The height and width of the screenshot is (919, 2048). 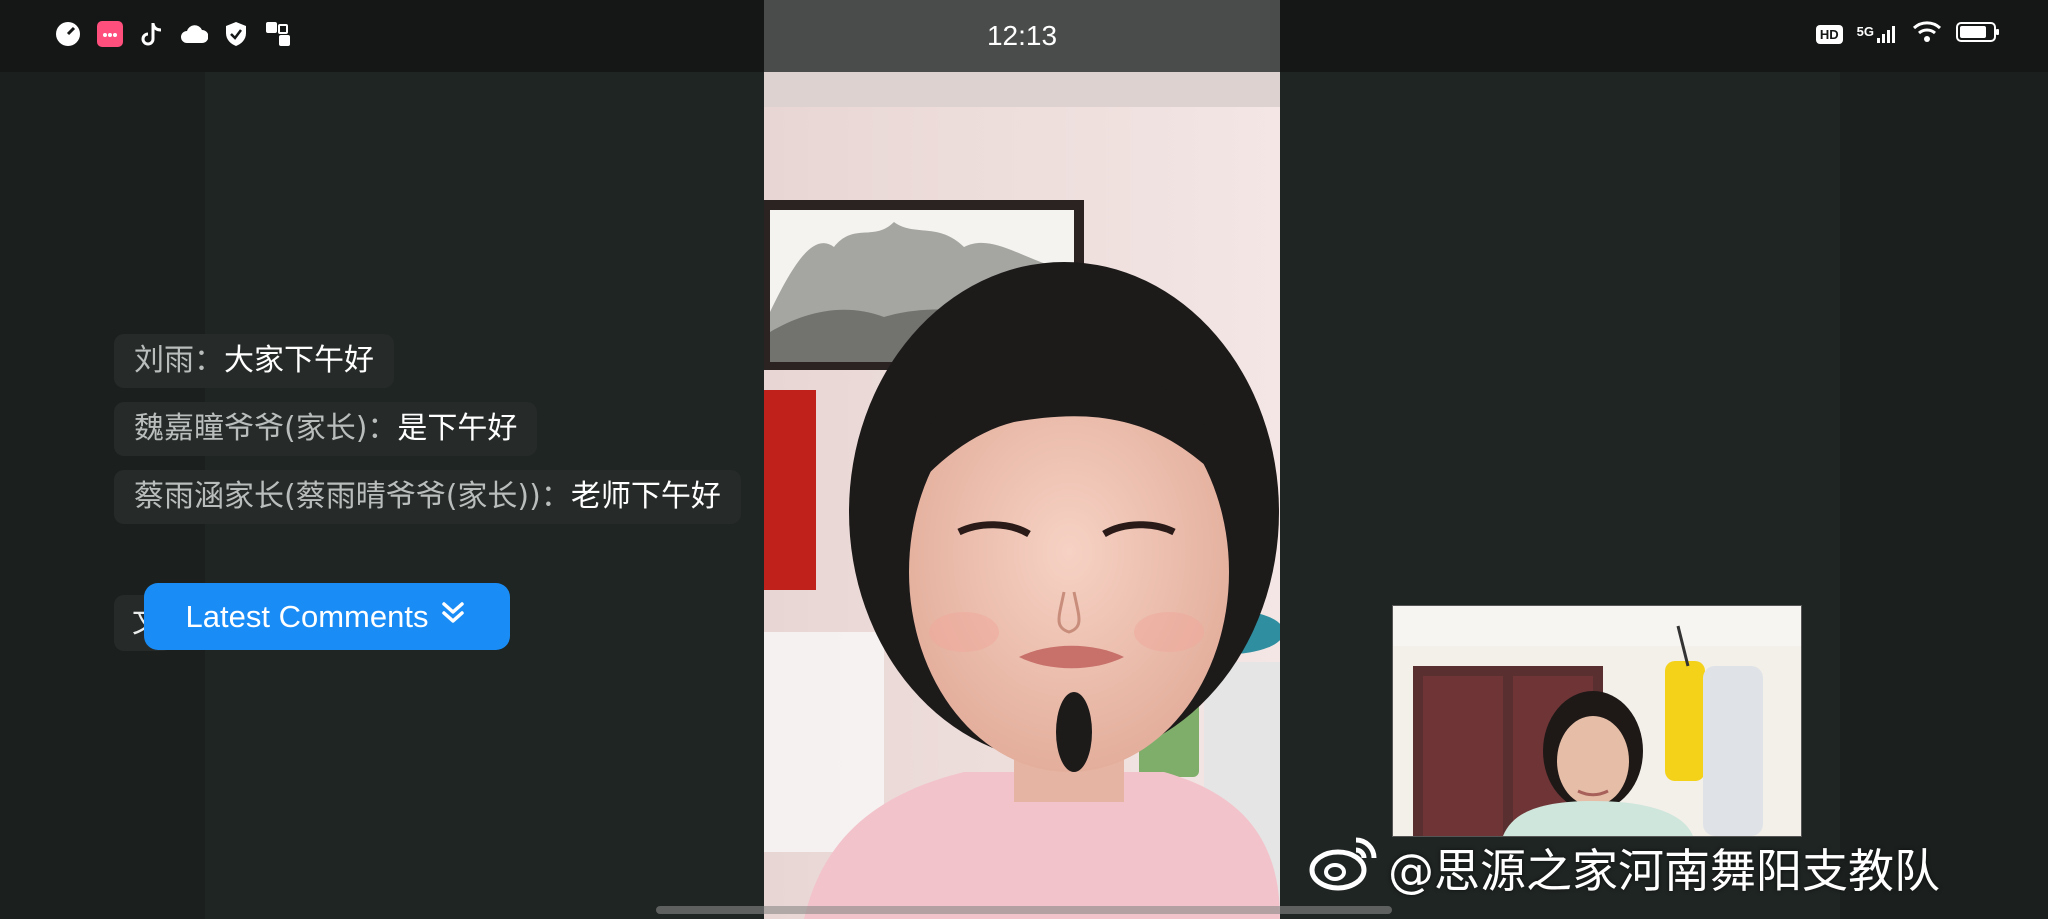 I want to click on battery-icon, so click(x=1978, y=34).